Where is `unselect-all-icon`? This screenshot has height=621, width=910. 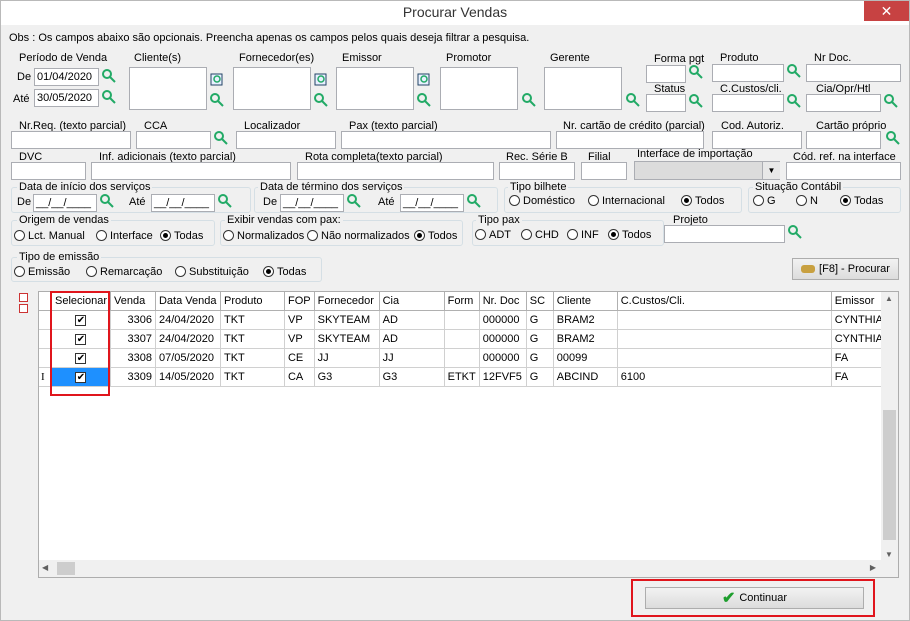 unselect-all-icon is located at coordinates (23, 308).